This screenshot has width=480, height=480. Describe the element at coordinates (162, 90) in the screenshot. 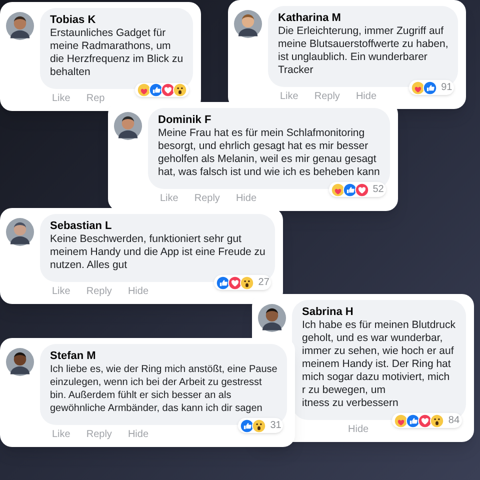

I see `reaction-summary` at that location.